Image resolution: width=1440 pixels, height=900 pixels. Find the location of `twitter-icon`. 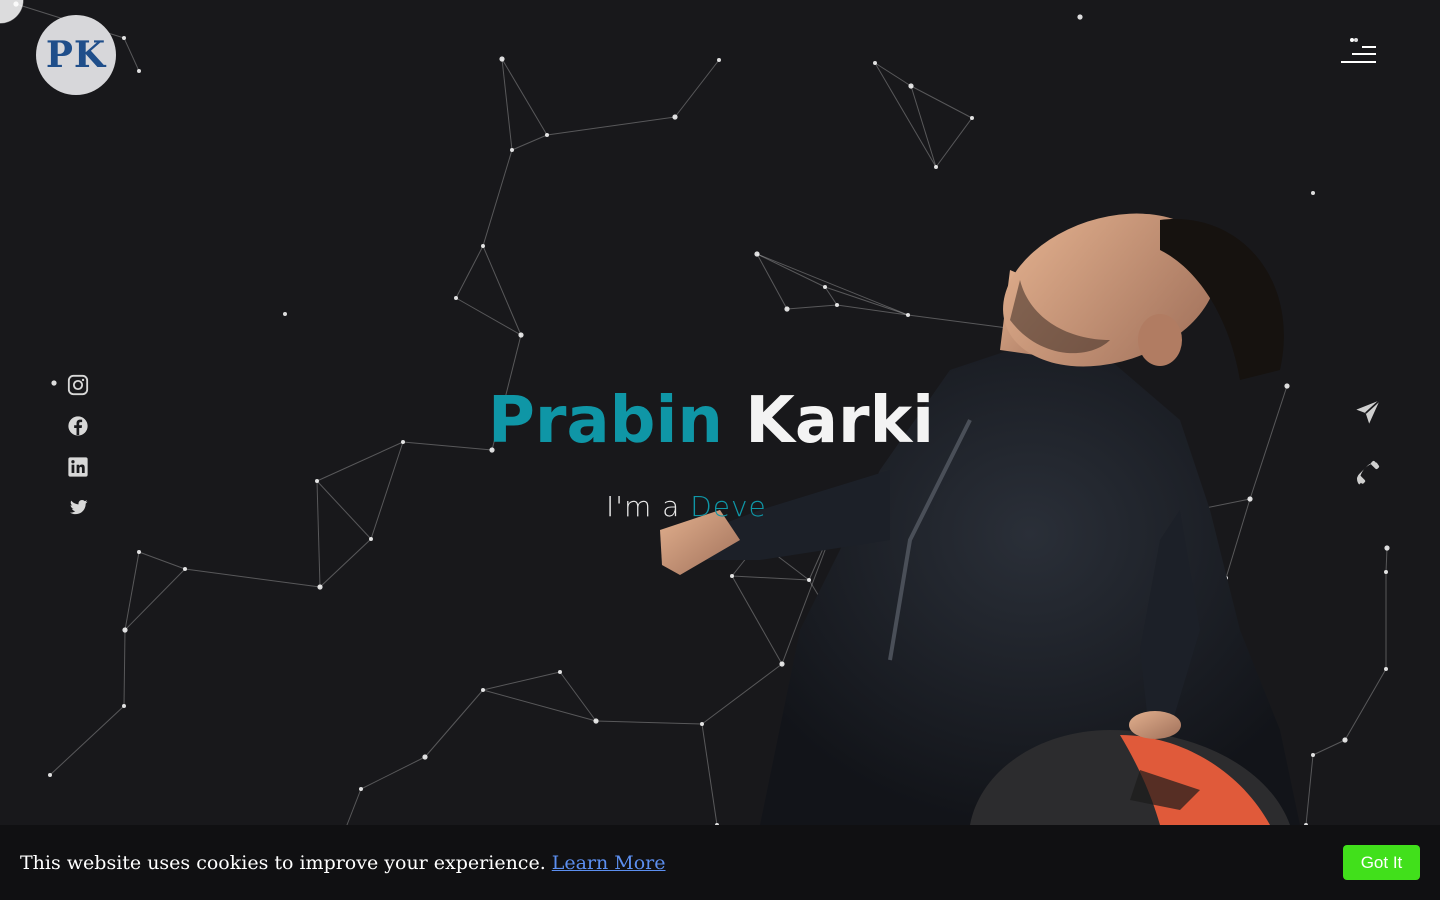

twitter-icon is located at coordinates (78, 508).